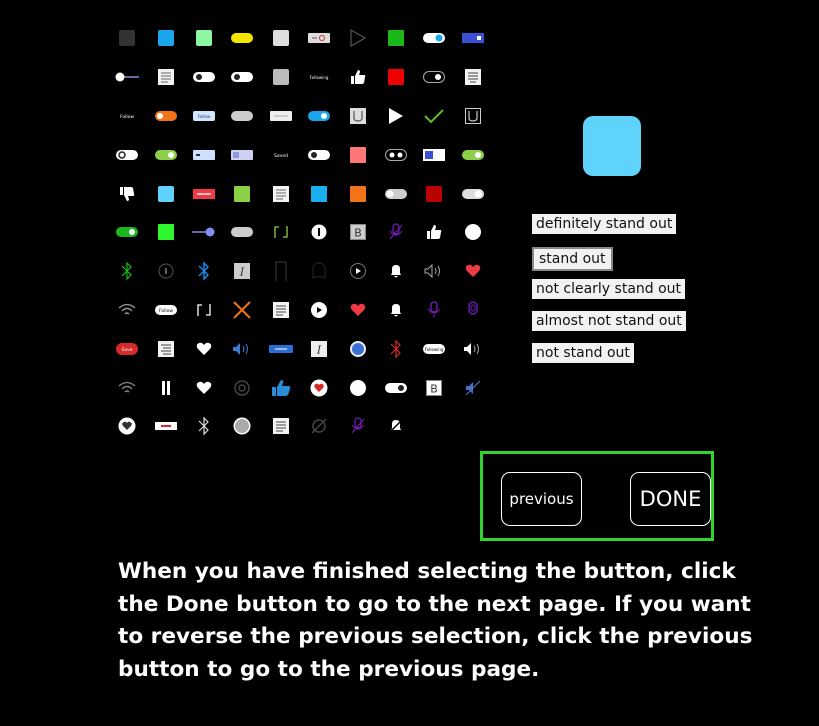 This screenshot has width=819, height=726. What do you see at coordinates (609, 289) in the screenshot?
I see `option-not-clearly-stand-out: not clearly stand out` at bounding box center [609, 289].